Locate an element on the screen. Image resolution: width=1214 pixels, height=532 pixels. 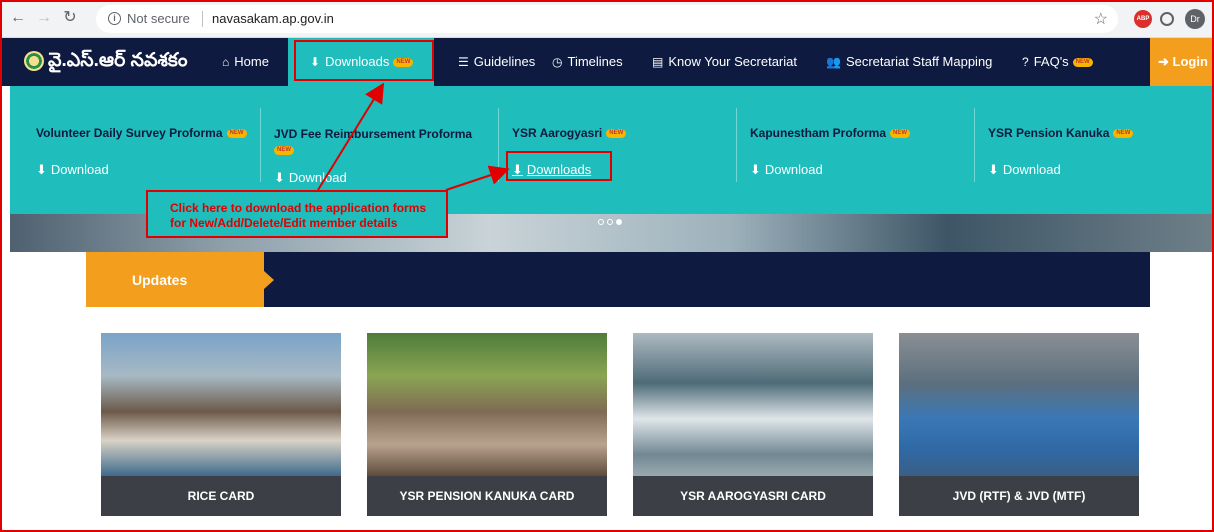
annotation-arrow-to-nav is located at coordinates (351, 136).